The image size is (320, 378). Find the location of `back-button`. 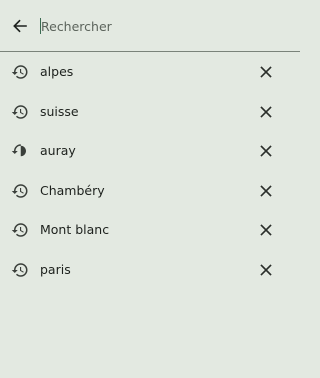

back-button is located at coordinates (20, 26).